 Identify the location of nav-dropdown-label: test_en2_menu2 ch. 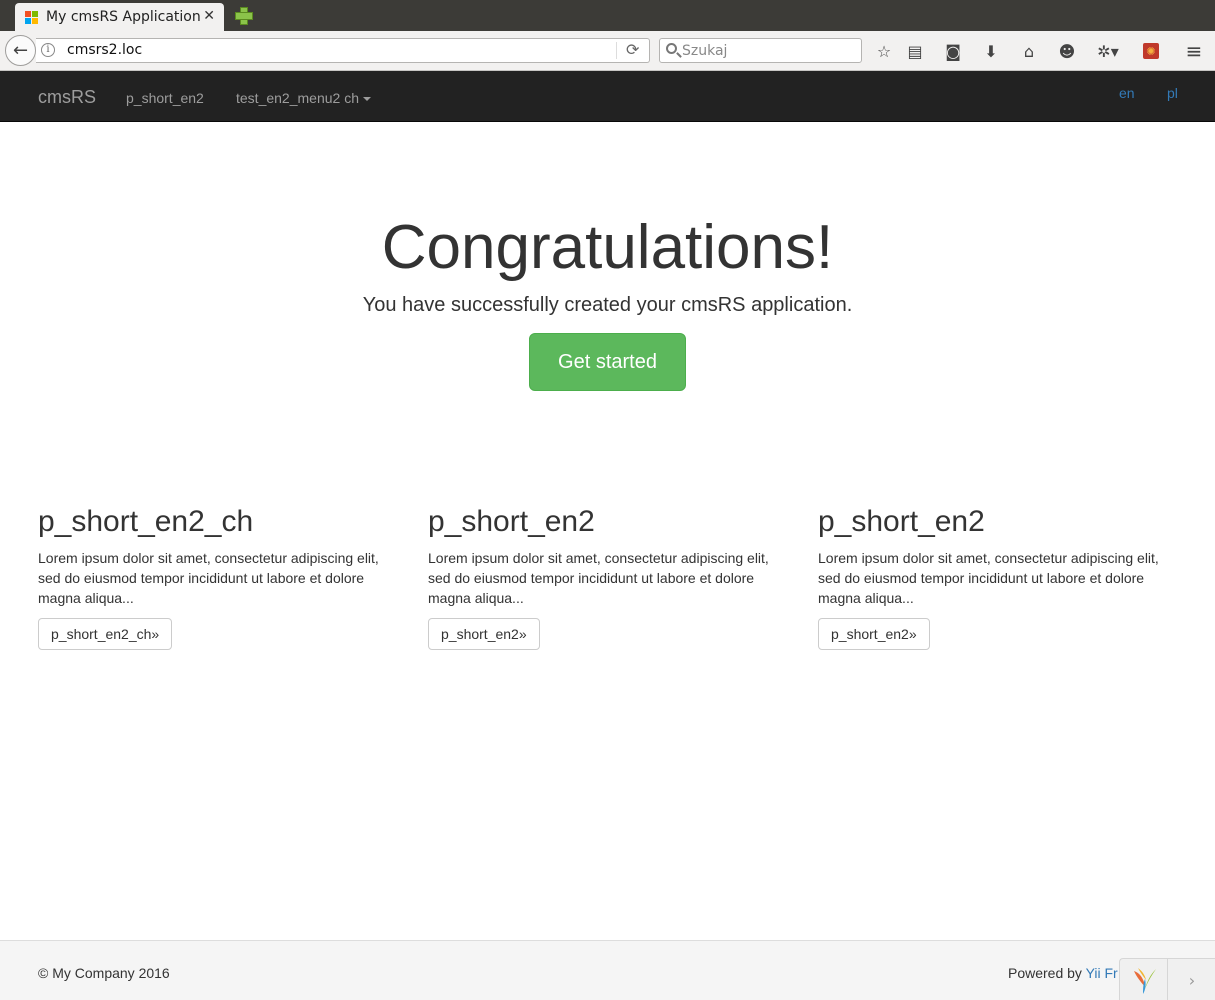
(297, 98).